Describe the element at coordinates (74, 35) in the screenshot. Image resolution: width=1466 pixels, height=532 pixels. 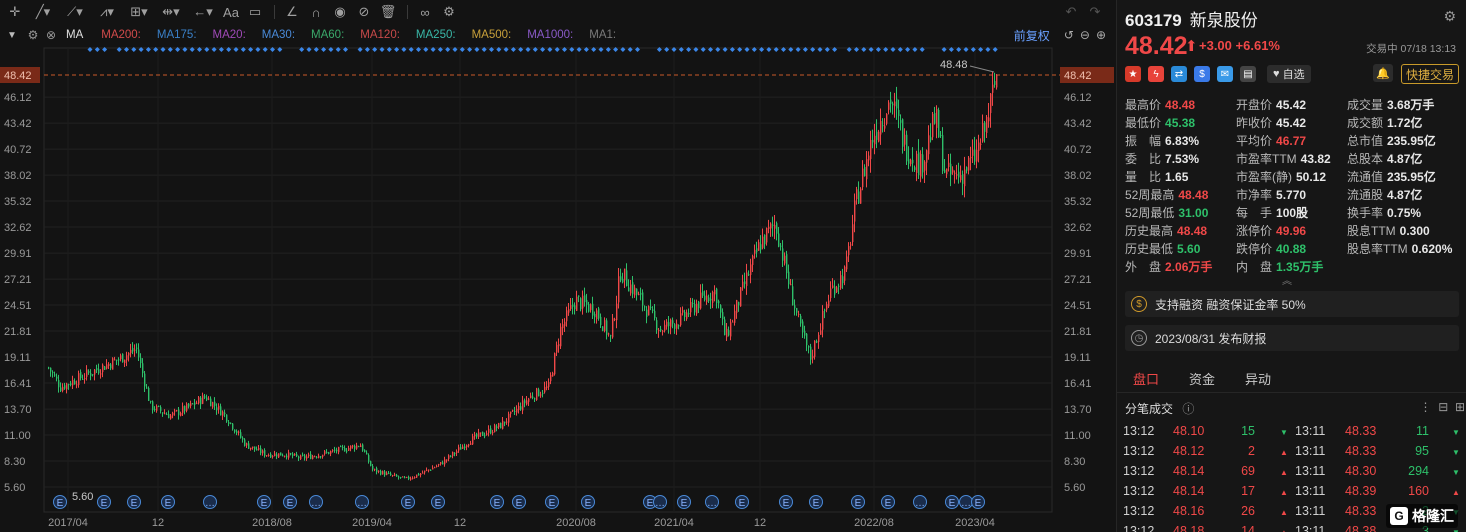
I see `indicator-name: MA` at that location.